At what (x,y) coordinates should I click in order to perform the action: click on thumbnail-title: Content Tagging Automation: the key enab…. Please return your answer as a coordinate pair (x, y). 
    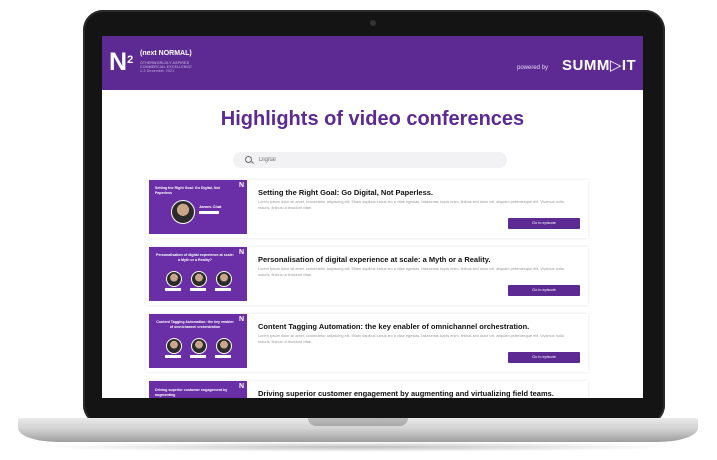
    Looking at the image, I should click on (195, 324).